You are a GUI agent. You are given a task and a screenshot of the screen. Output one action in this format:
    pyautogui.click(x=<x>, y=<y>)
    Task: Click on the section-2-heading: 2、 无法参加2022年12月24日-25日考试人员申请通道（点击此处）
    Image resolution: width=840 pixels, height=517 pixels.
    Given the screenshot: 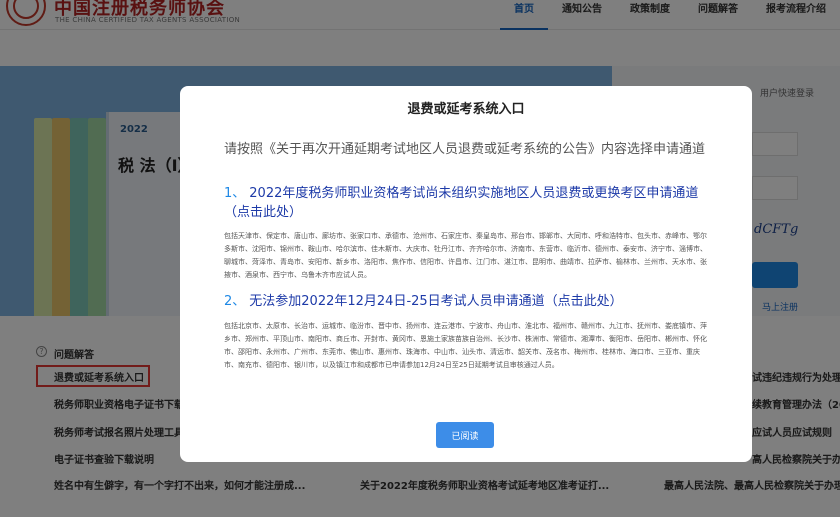 What is the action you would take?
    pyautogui.click(x=474, y=301)
    